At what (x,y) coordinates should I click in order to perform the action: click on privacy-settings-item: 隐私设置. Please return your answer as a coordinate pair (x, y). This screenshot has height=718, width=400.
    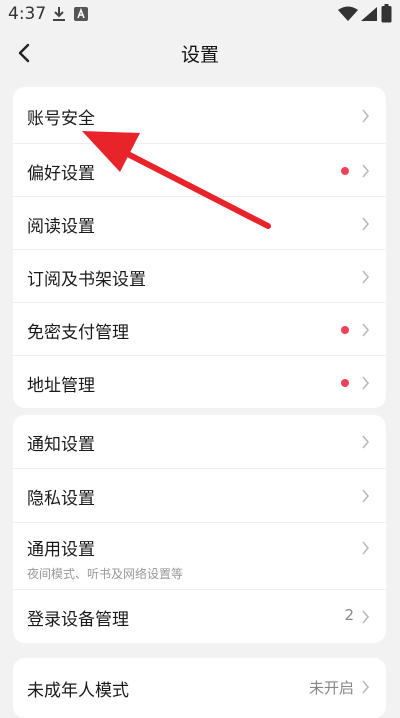
    Looking at the image, I should click on (199, 496).